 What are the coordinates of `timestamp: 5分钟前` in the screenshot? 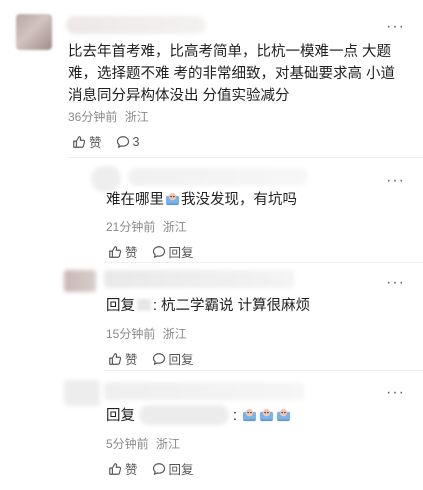 It's located at (127, 444).